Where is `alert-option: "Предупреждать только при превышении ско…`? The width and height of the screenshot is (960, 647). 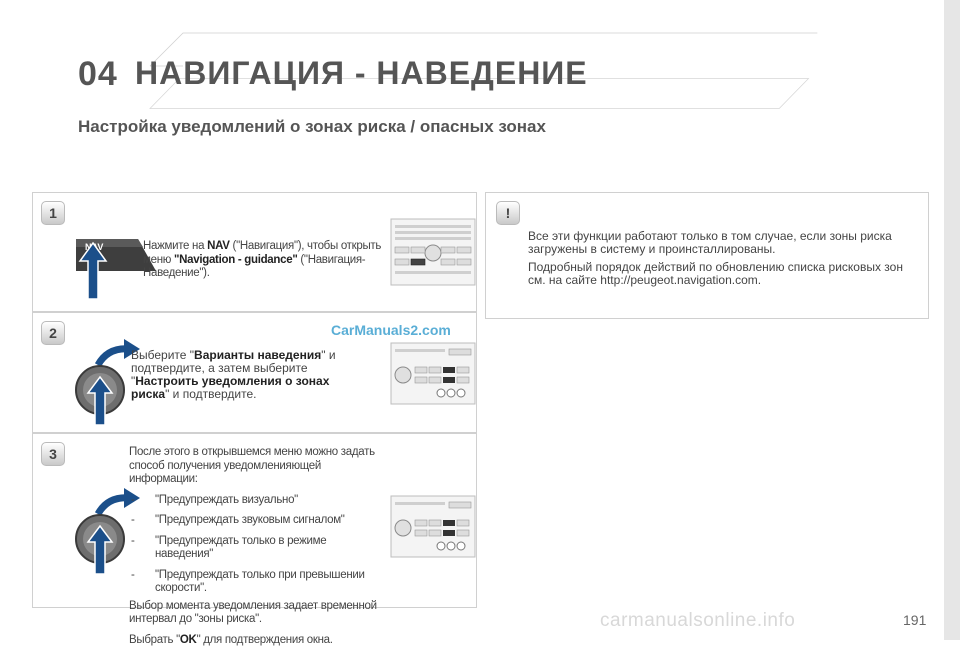 alert-option: "Предупреждать только при превышении ско… is located at coordinates (258, 582).